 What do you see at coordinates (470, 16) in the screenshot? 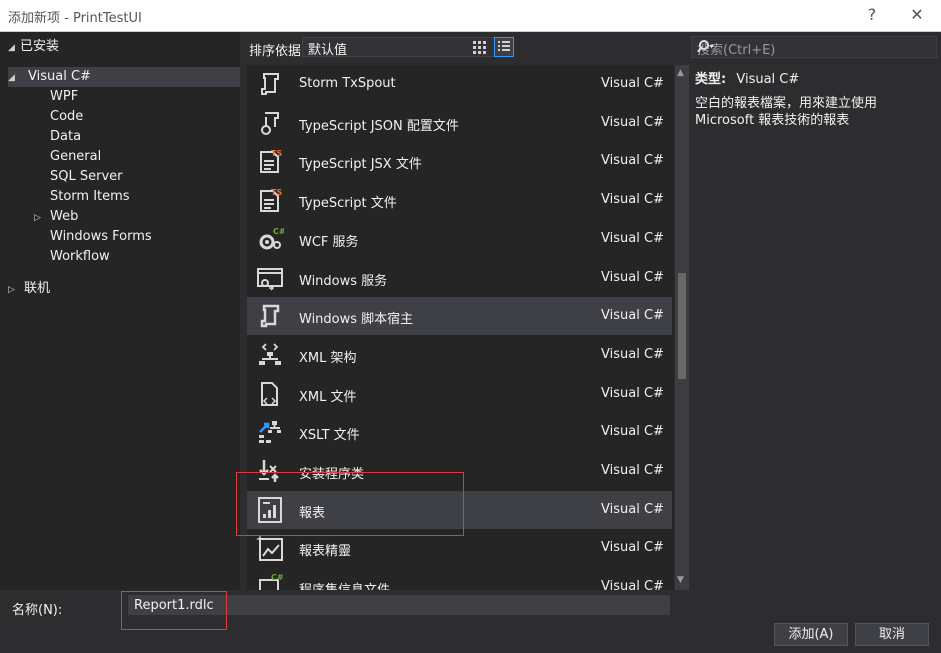
I see `title-bar: 添加新项 - PrintTestUI ? ✕` at bounding box center [470, 16].